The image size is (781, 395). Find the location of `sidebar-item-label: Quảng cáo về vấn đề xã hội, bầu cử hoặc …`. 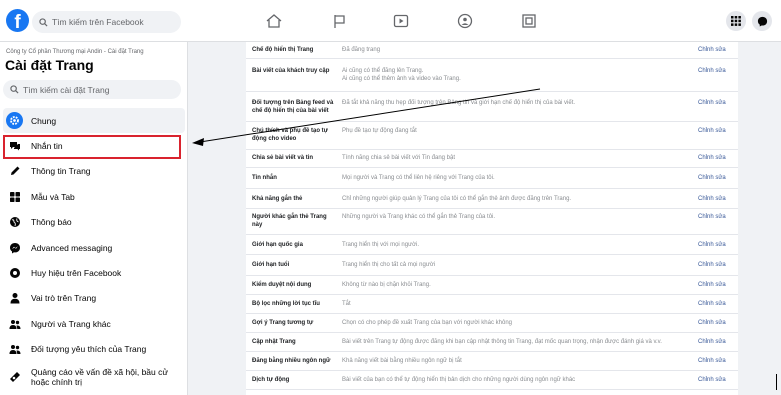

sidebar-item-label: Quảng cáo về vấn đề xã hội, bầu cử hoặc … is located at coordinates (100, 376).